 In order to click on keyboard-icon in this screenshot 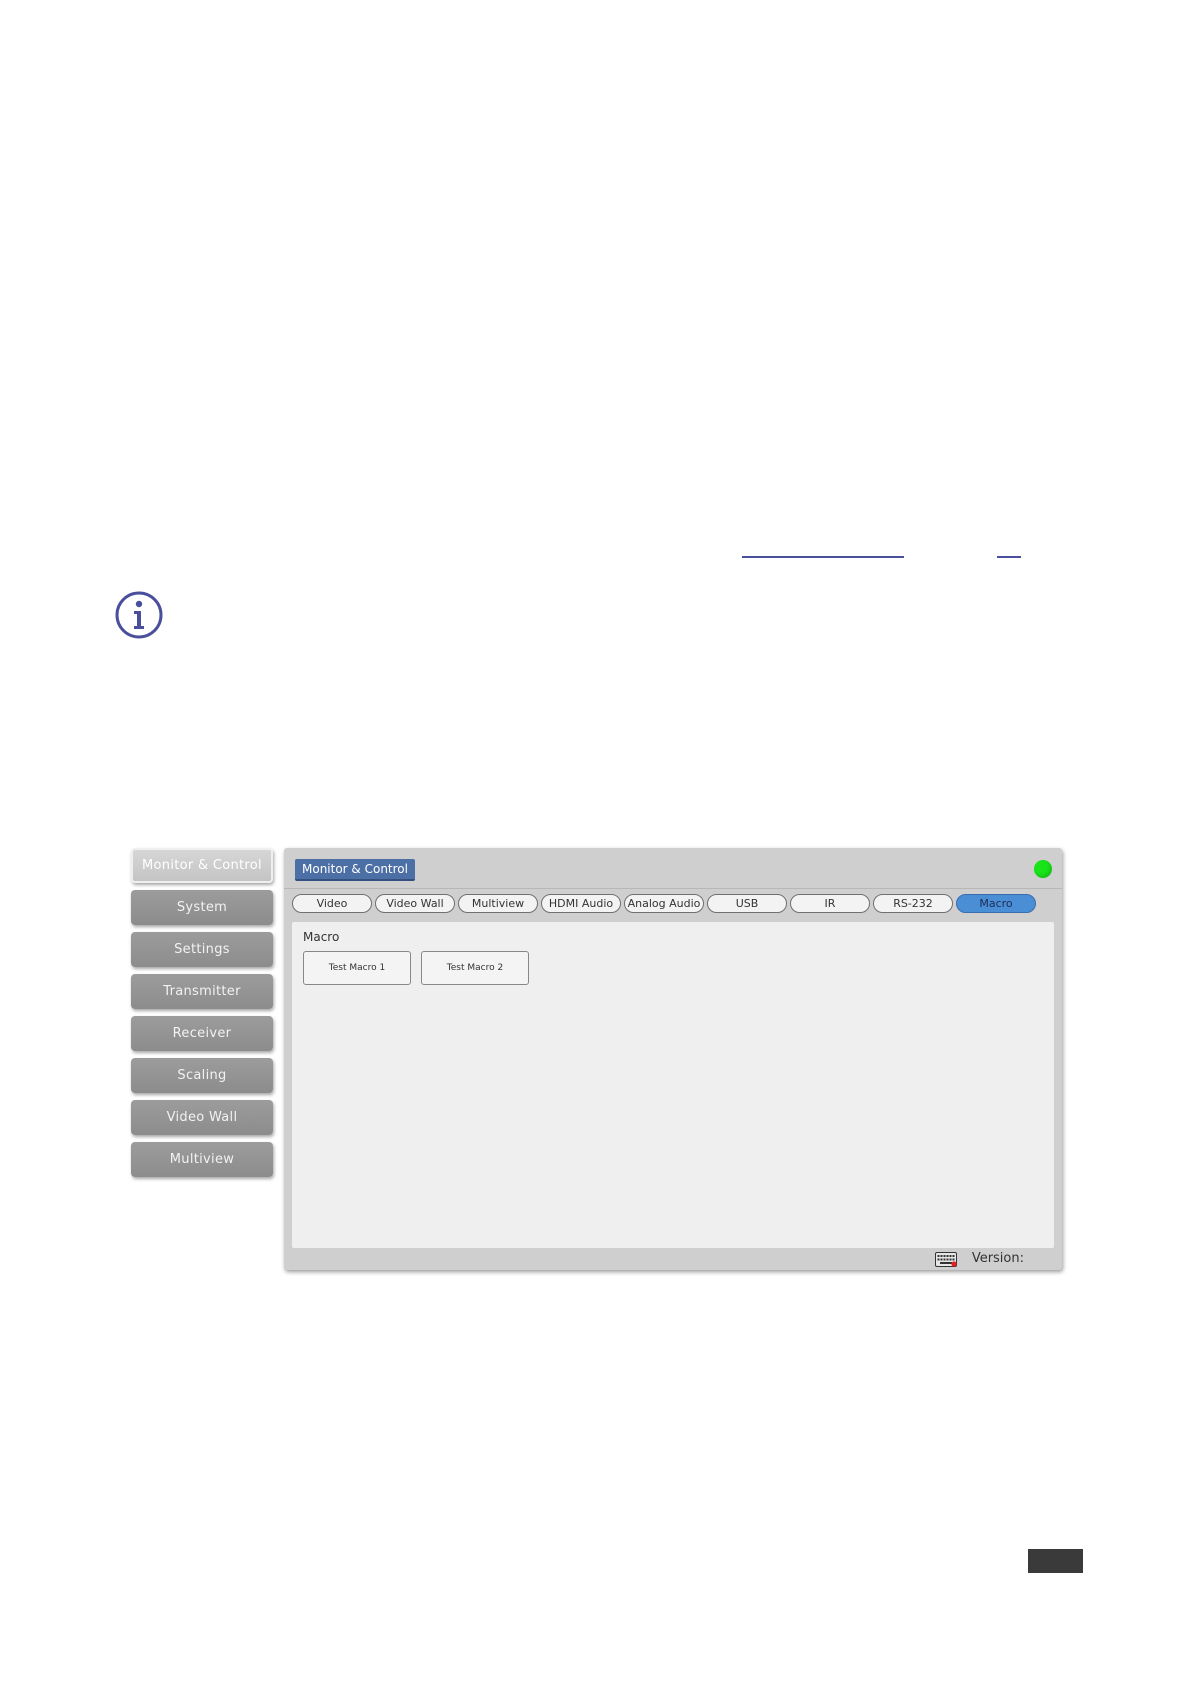, I will do `click(946, 1259)`.